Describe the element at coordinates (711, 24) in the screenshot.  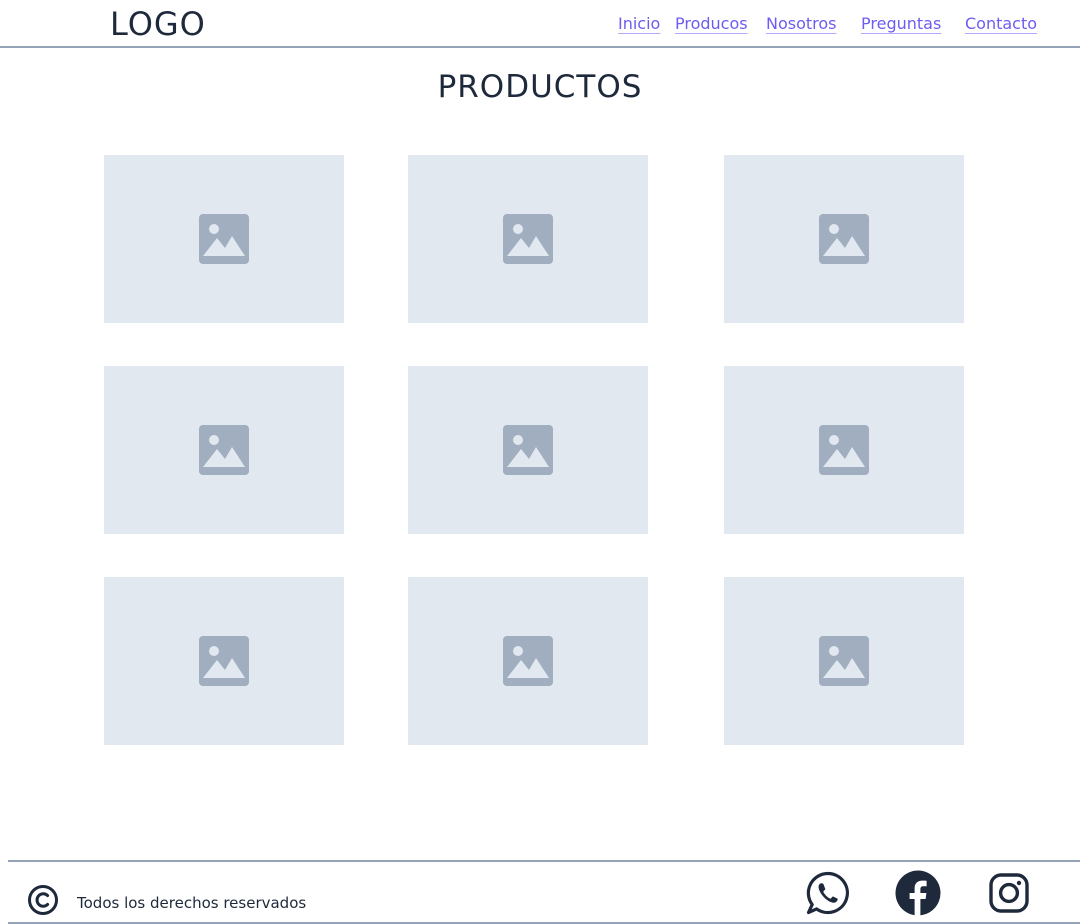
I see `nav-link-productos: Producos` at that location.